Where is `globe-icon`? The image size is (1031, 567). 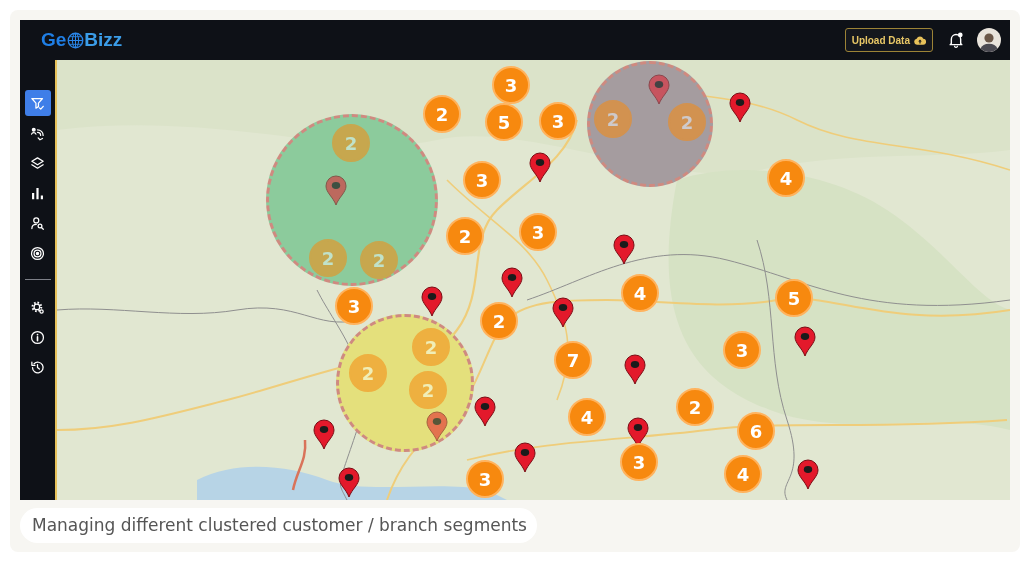
globe-icon is located at coordinates (76, 40).